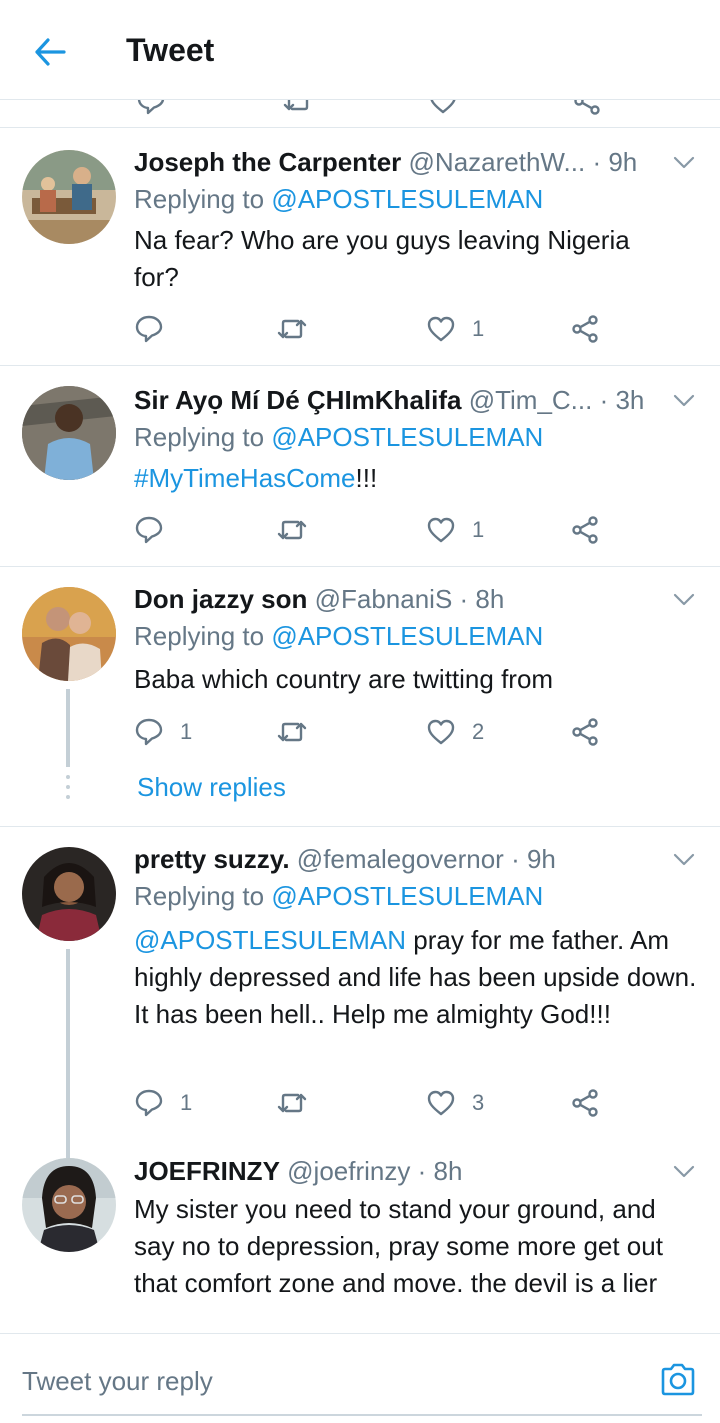  I want to click on display-name: Don jazzy son, so click(220, 599).